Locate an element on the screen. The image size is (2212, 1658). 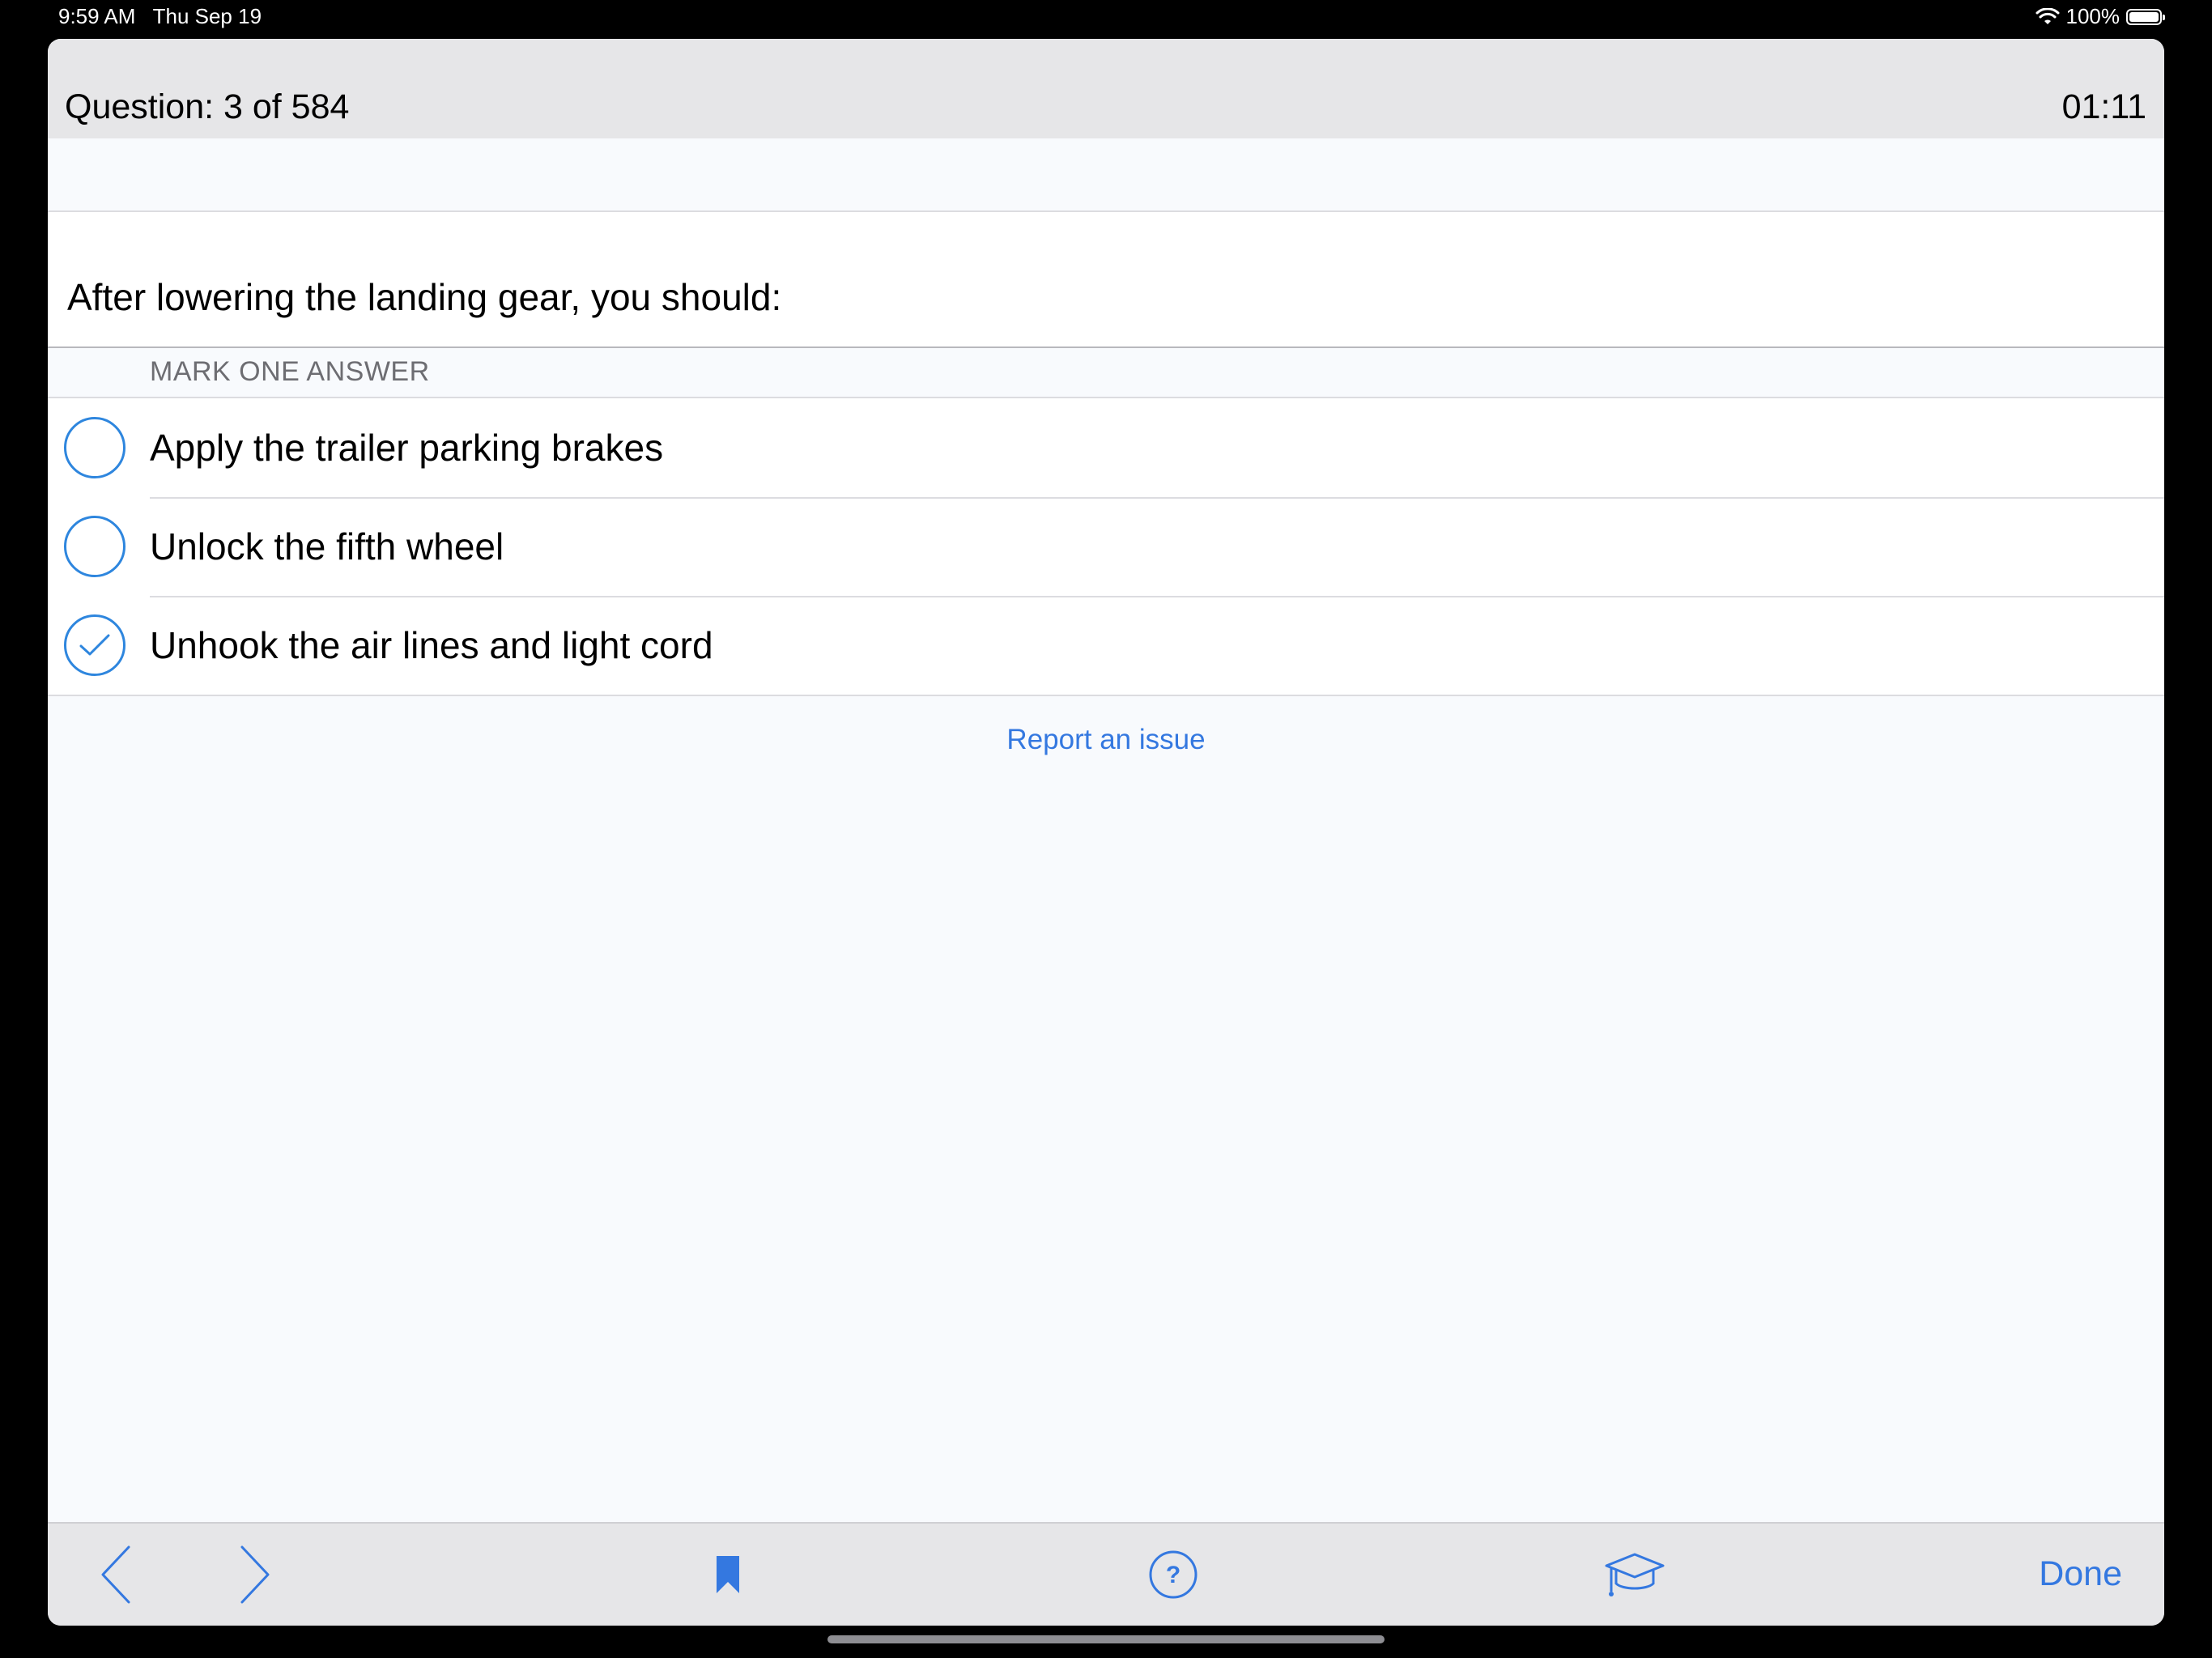
question-circle-icon: ? is located at coordinates (1173, 1574).